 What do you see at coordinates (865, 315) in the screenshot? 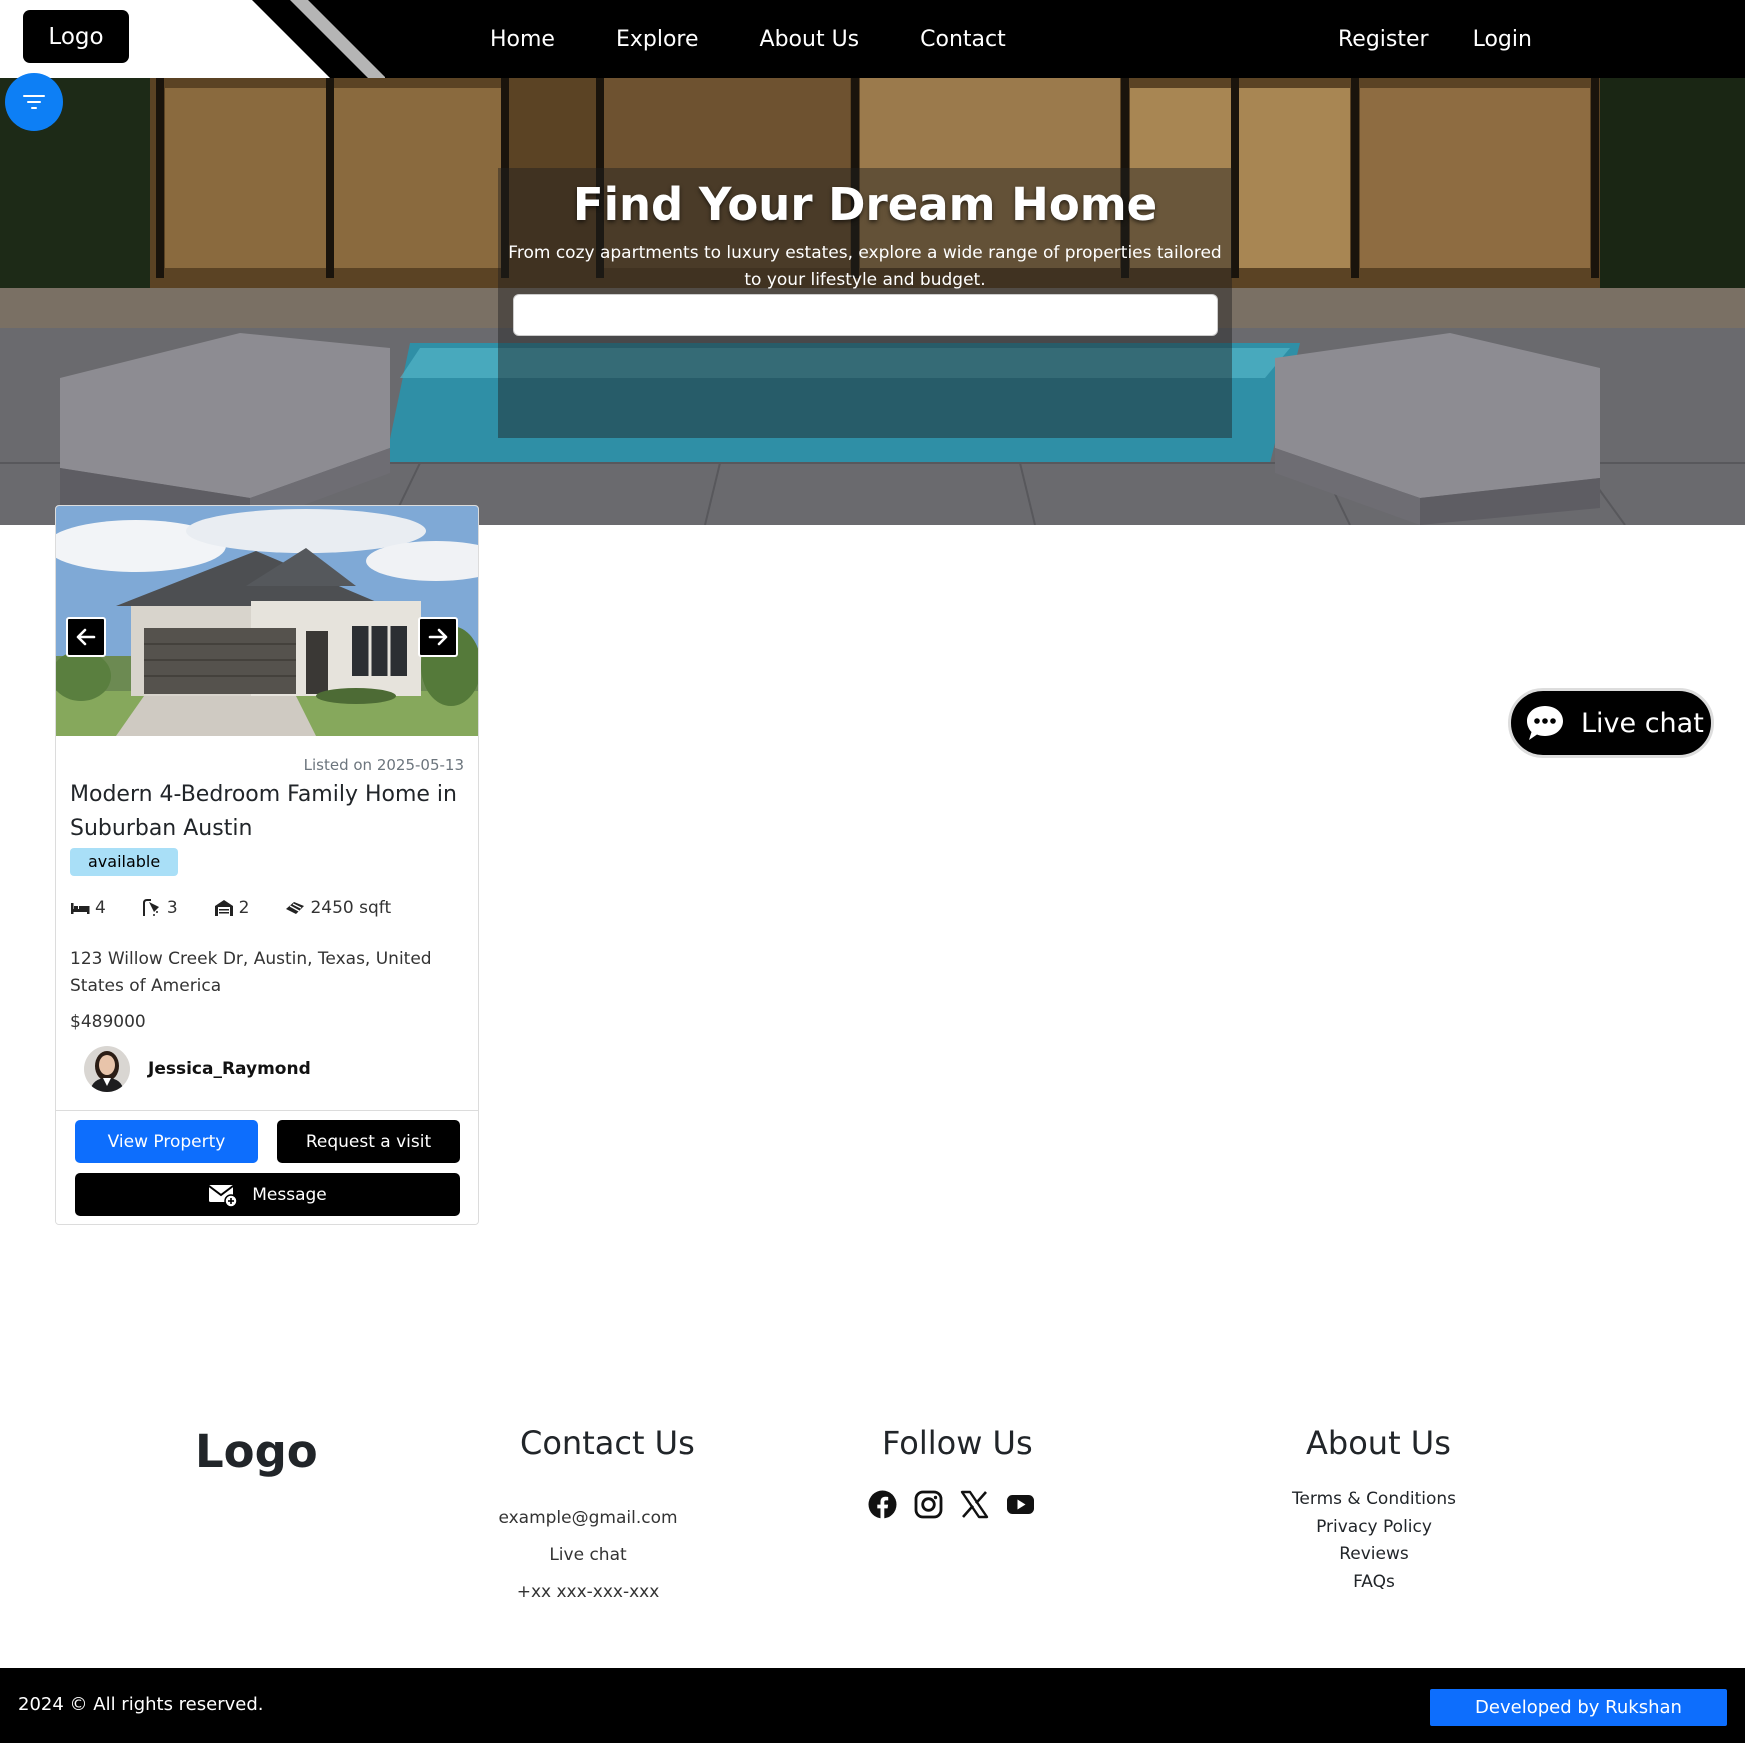
I see `search-input` at bounding box center [865, 315].